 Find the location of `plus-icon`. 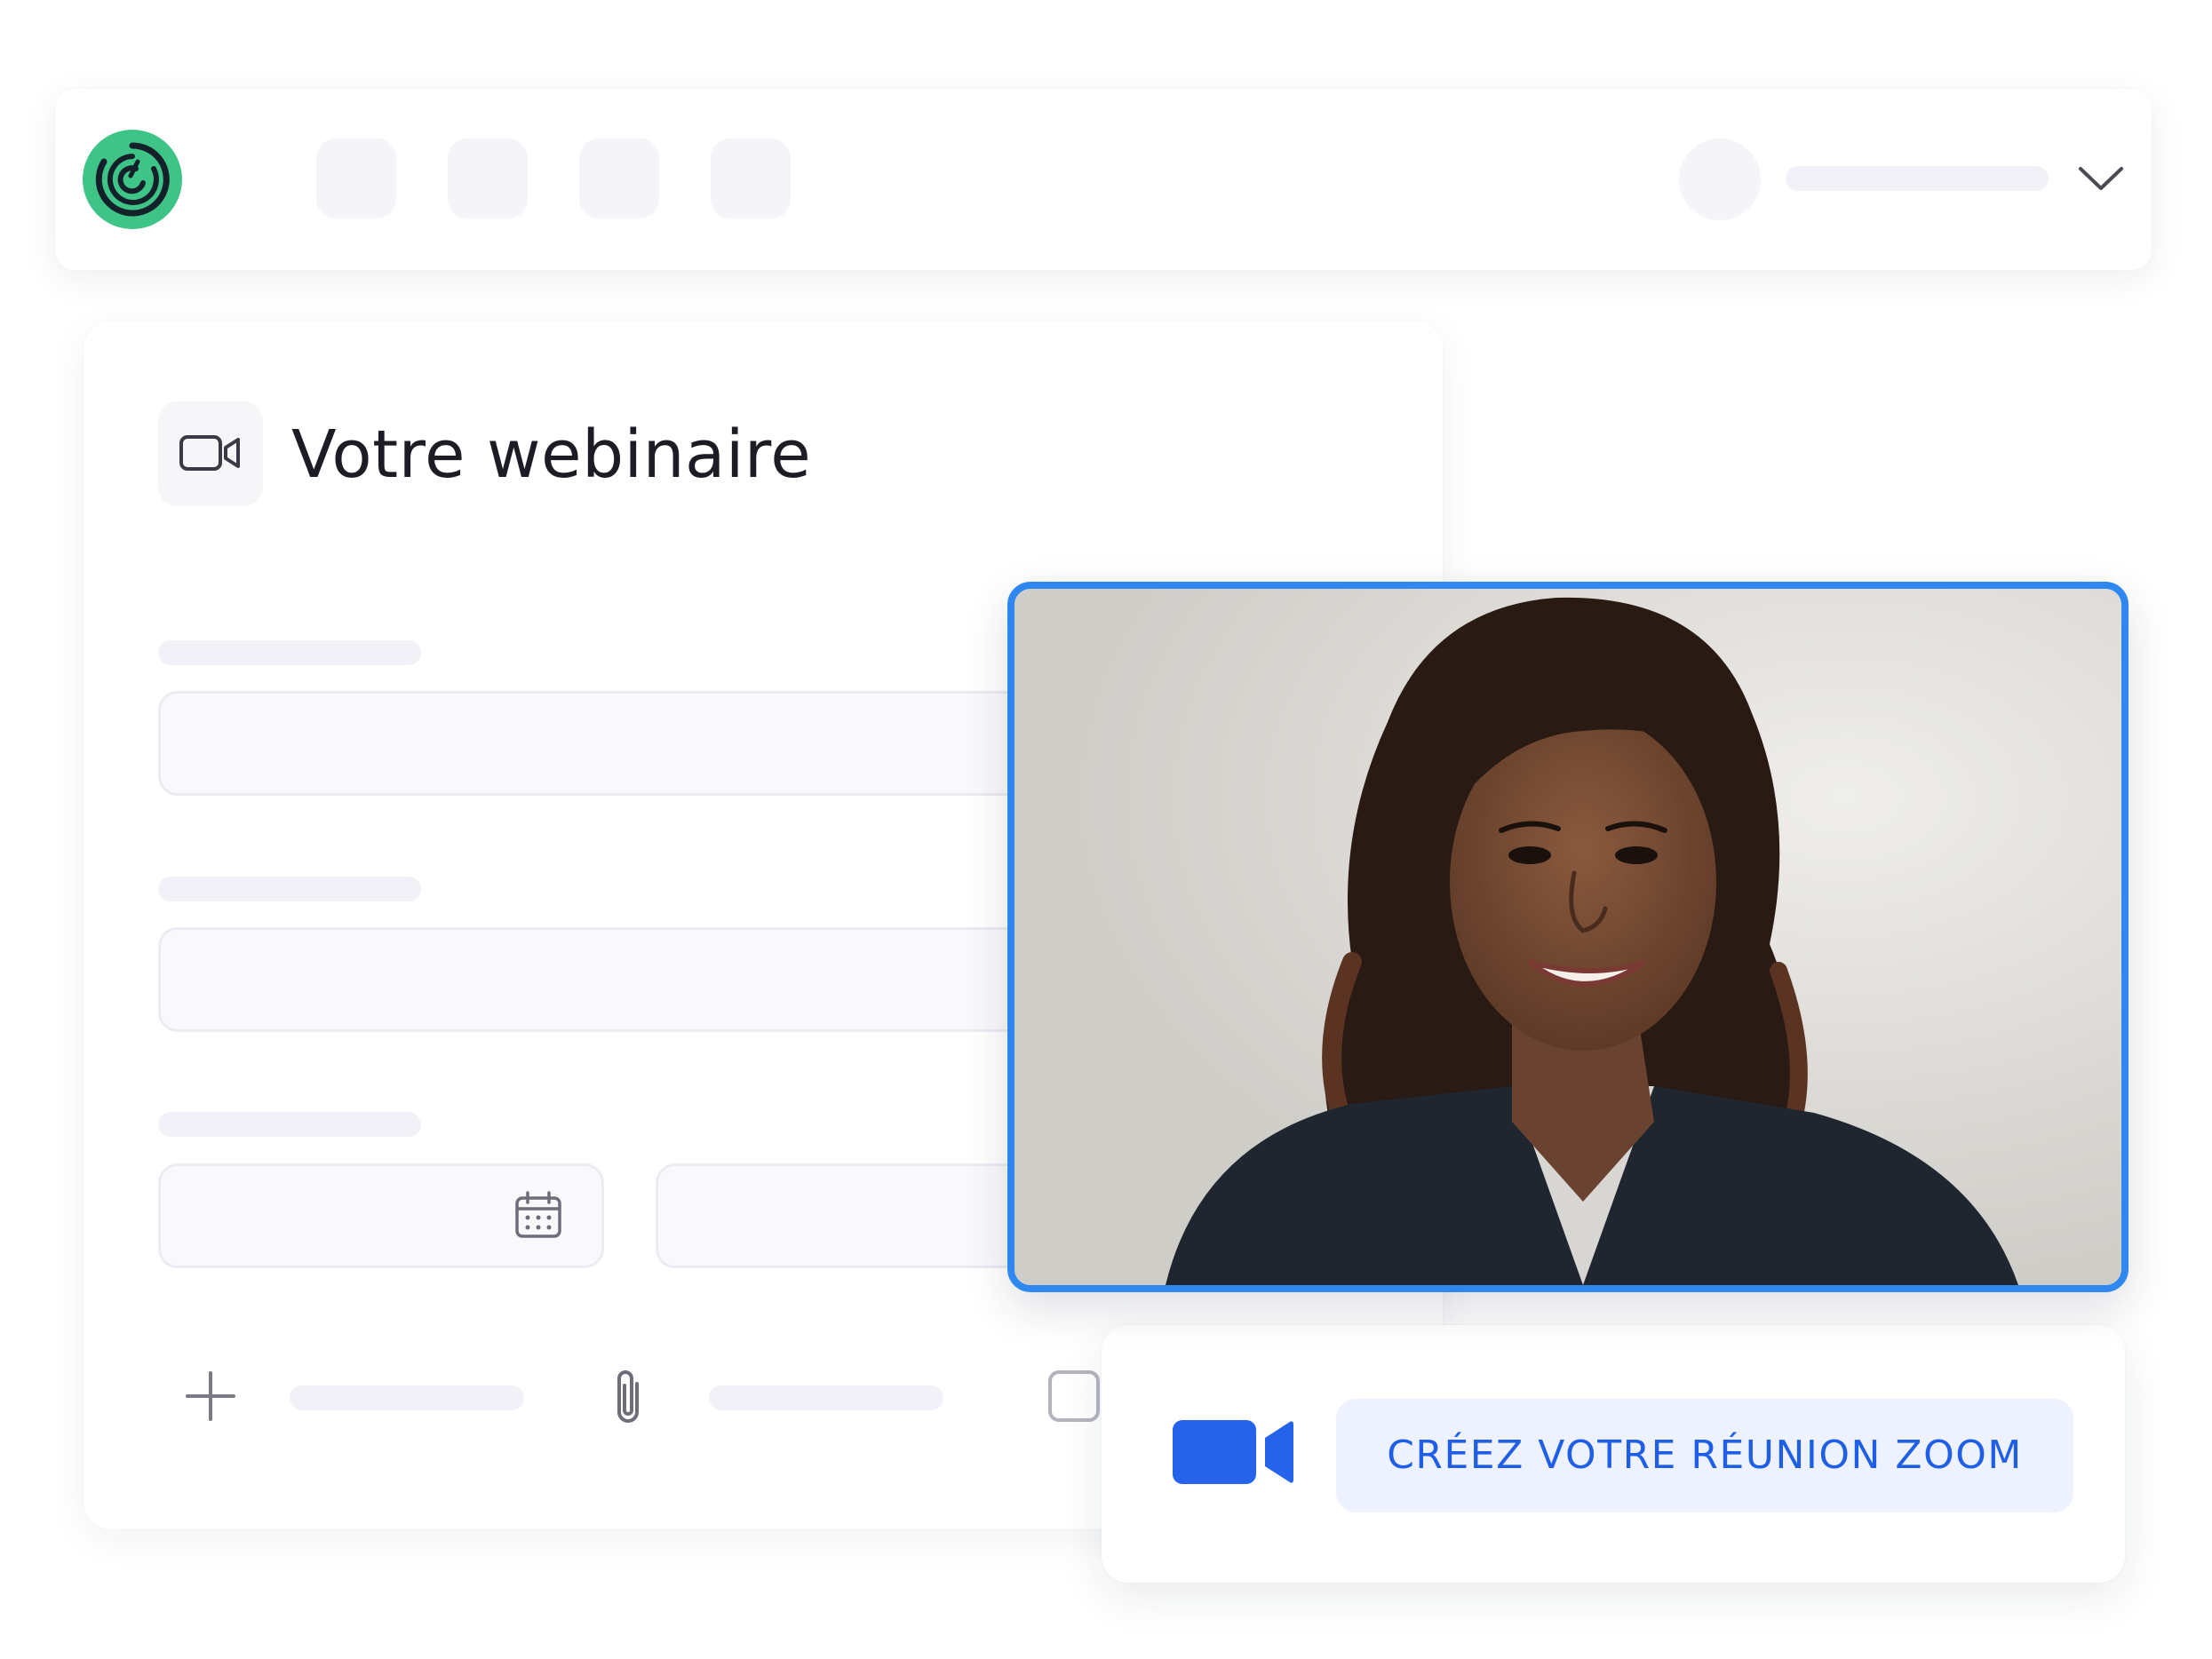

plus-icon is located at coordinates (211, 1397).